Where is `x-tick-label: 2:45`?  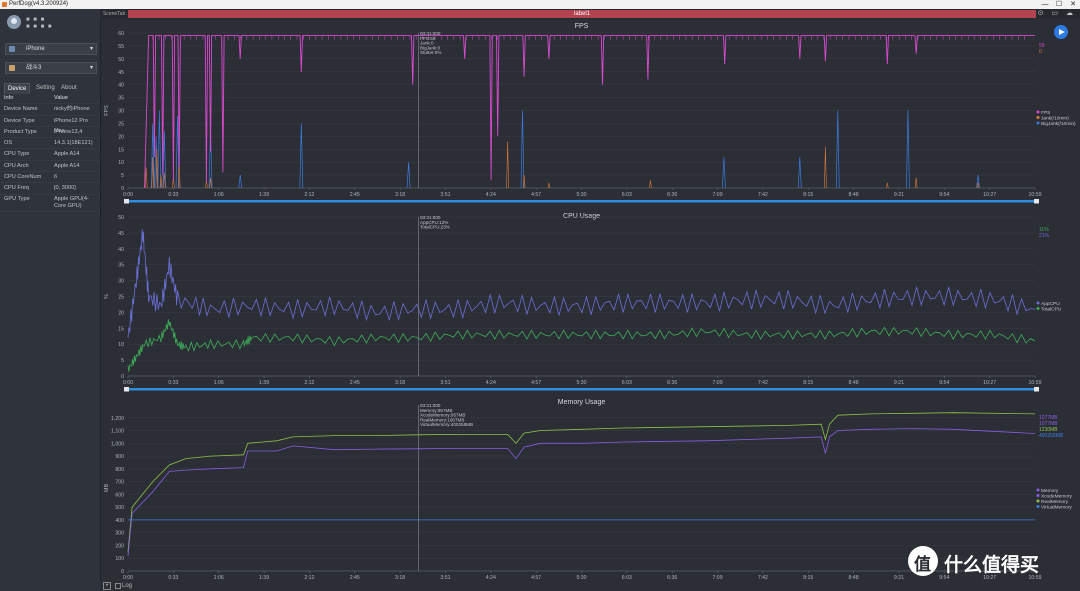
x-tick-label: 2:45 is located at coordinates (355, 195).